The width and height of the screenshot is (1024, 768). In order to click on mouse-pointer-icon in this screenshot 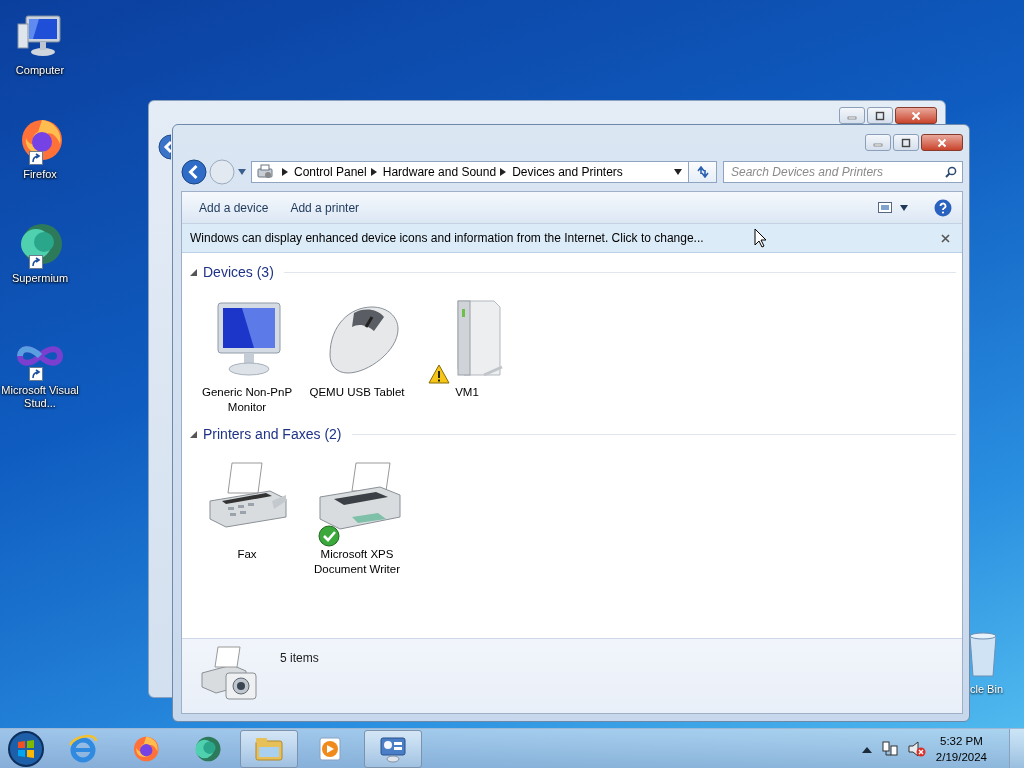, I will do `click(761, 238)`.